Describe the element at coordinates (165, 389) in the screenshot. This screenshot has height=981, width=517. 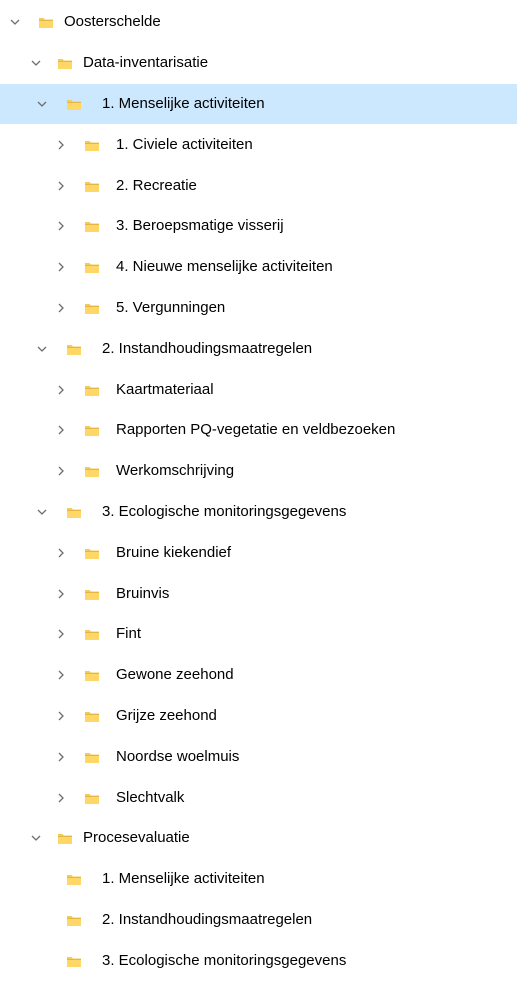
I see `tree-item-label: Kaartmateriaal` at that location.